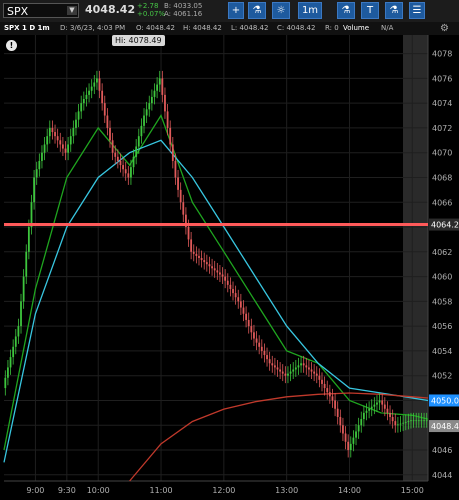 This screenshot has height=500, width=459. I want to click on chevron-down-icon: ▼, so click(72, 10).